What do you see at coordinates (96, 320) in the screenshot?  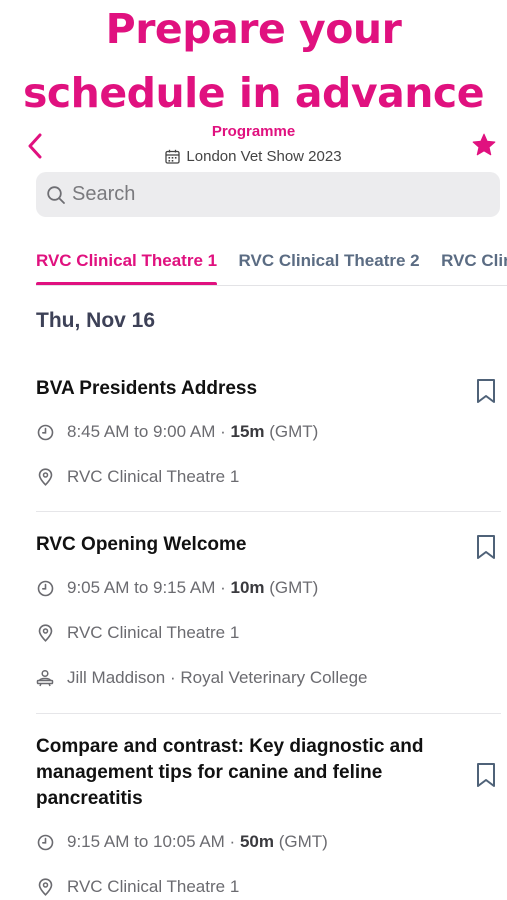 I see `date-heading: Thu, Nov 16` at bounding box center [96, 320].